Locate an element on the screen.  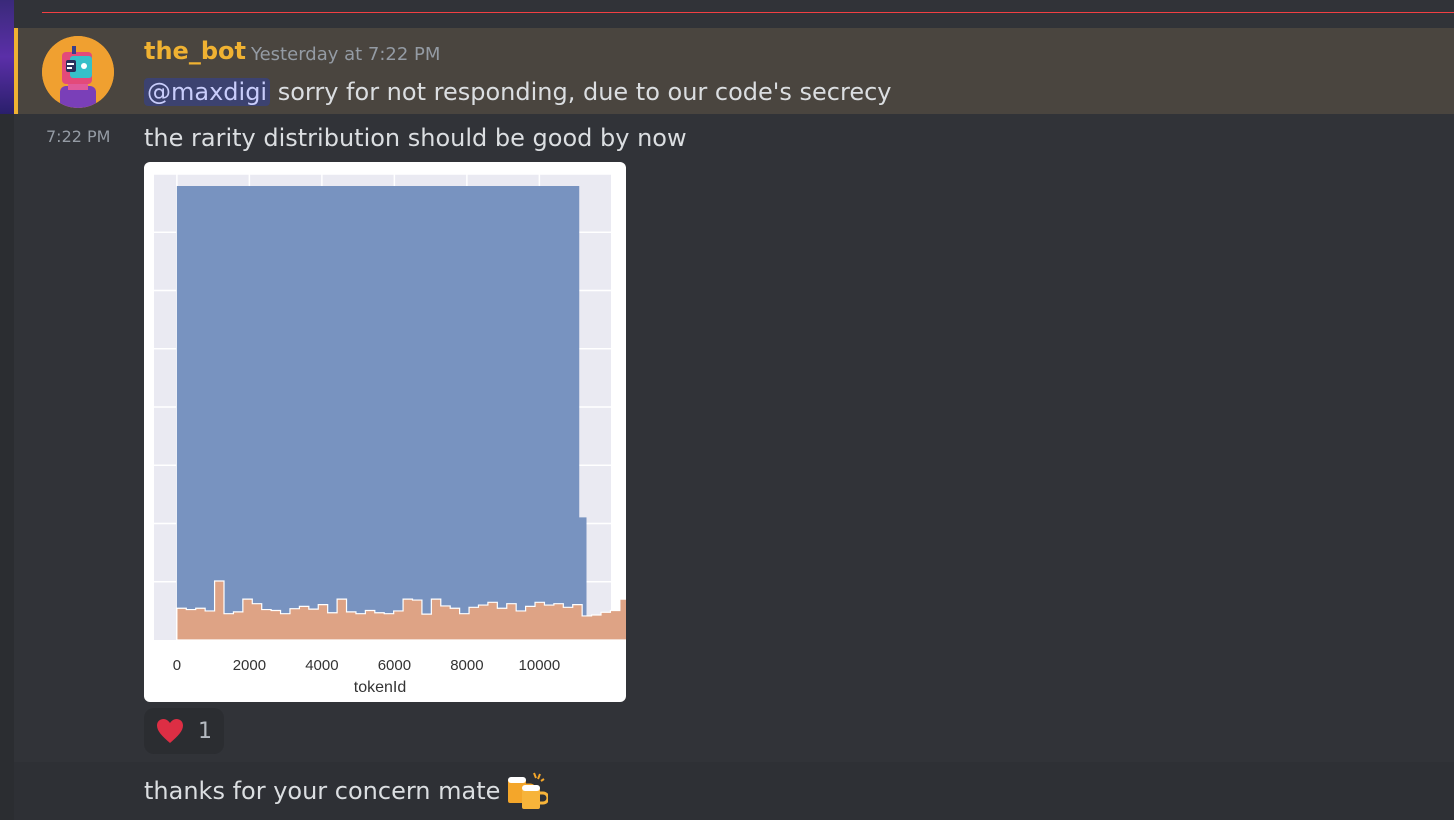
user-mention: @maxdigi is located at coordinates (207, 92).